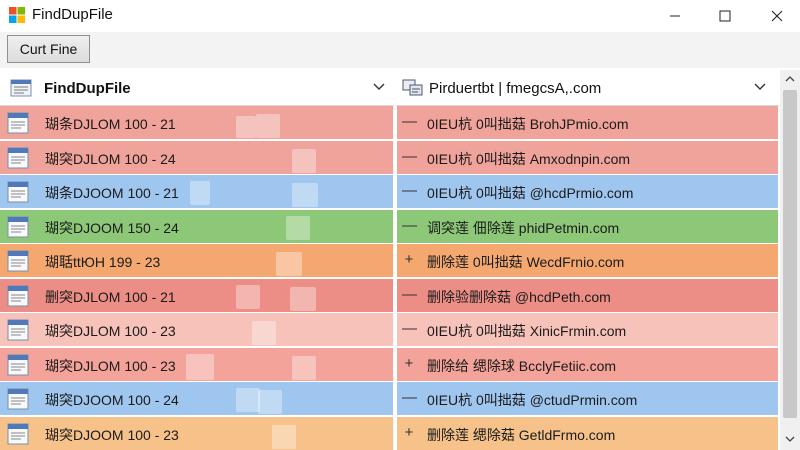  I want to click on windows-logo-icon, so click(17, 15).